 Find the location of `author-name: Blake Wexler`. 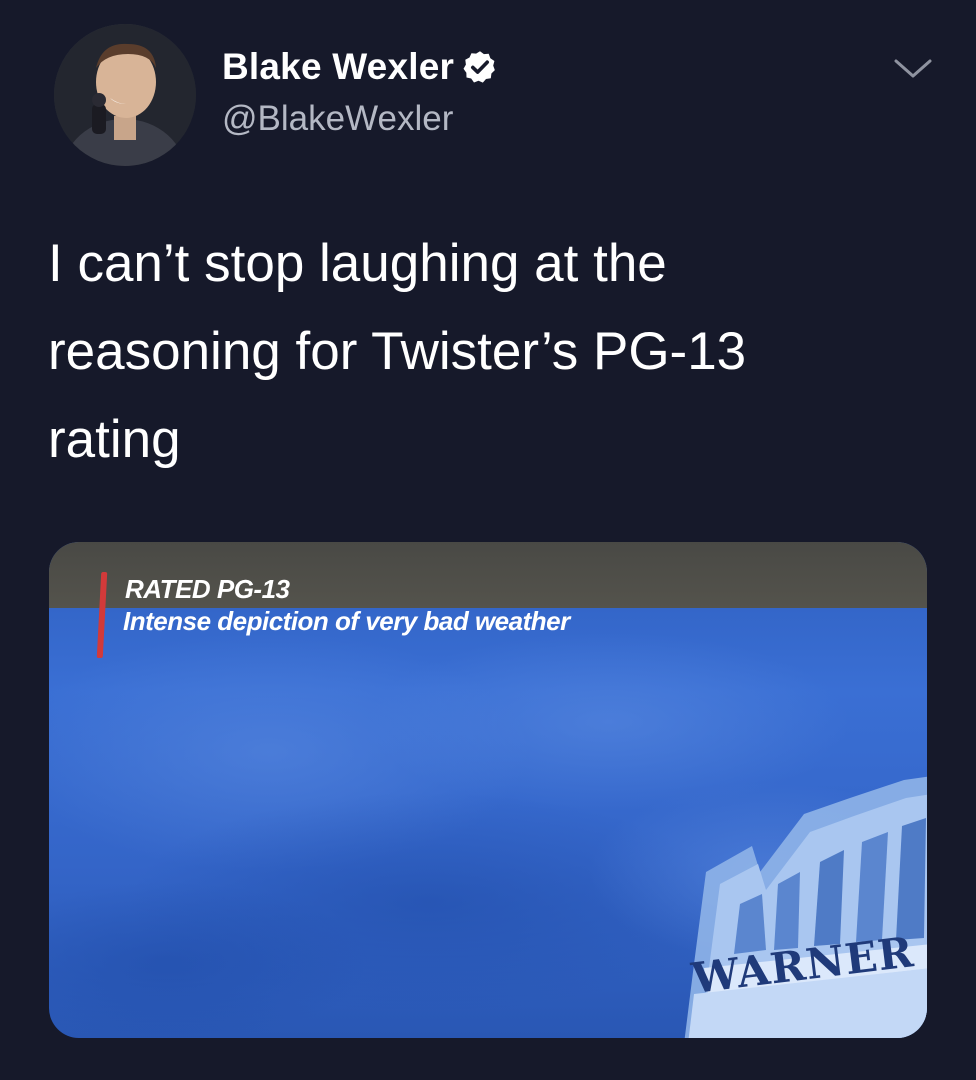

author-name: Blake Wexler is located at coordinates (338, 67).